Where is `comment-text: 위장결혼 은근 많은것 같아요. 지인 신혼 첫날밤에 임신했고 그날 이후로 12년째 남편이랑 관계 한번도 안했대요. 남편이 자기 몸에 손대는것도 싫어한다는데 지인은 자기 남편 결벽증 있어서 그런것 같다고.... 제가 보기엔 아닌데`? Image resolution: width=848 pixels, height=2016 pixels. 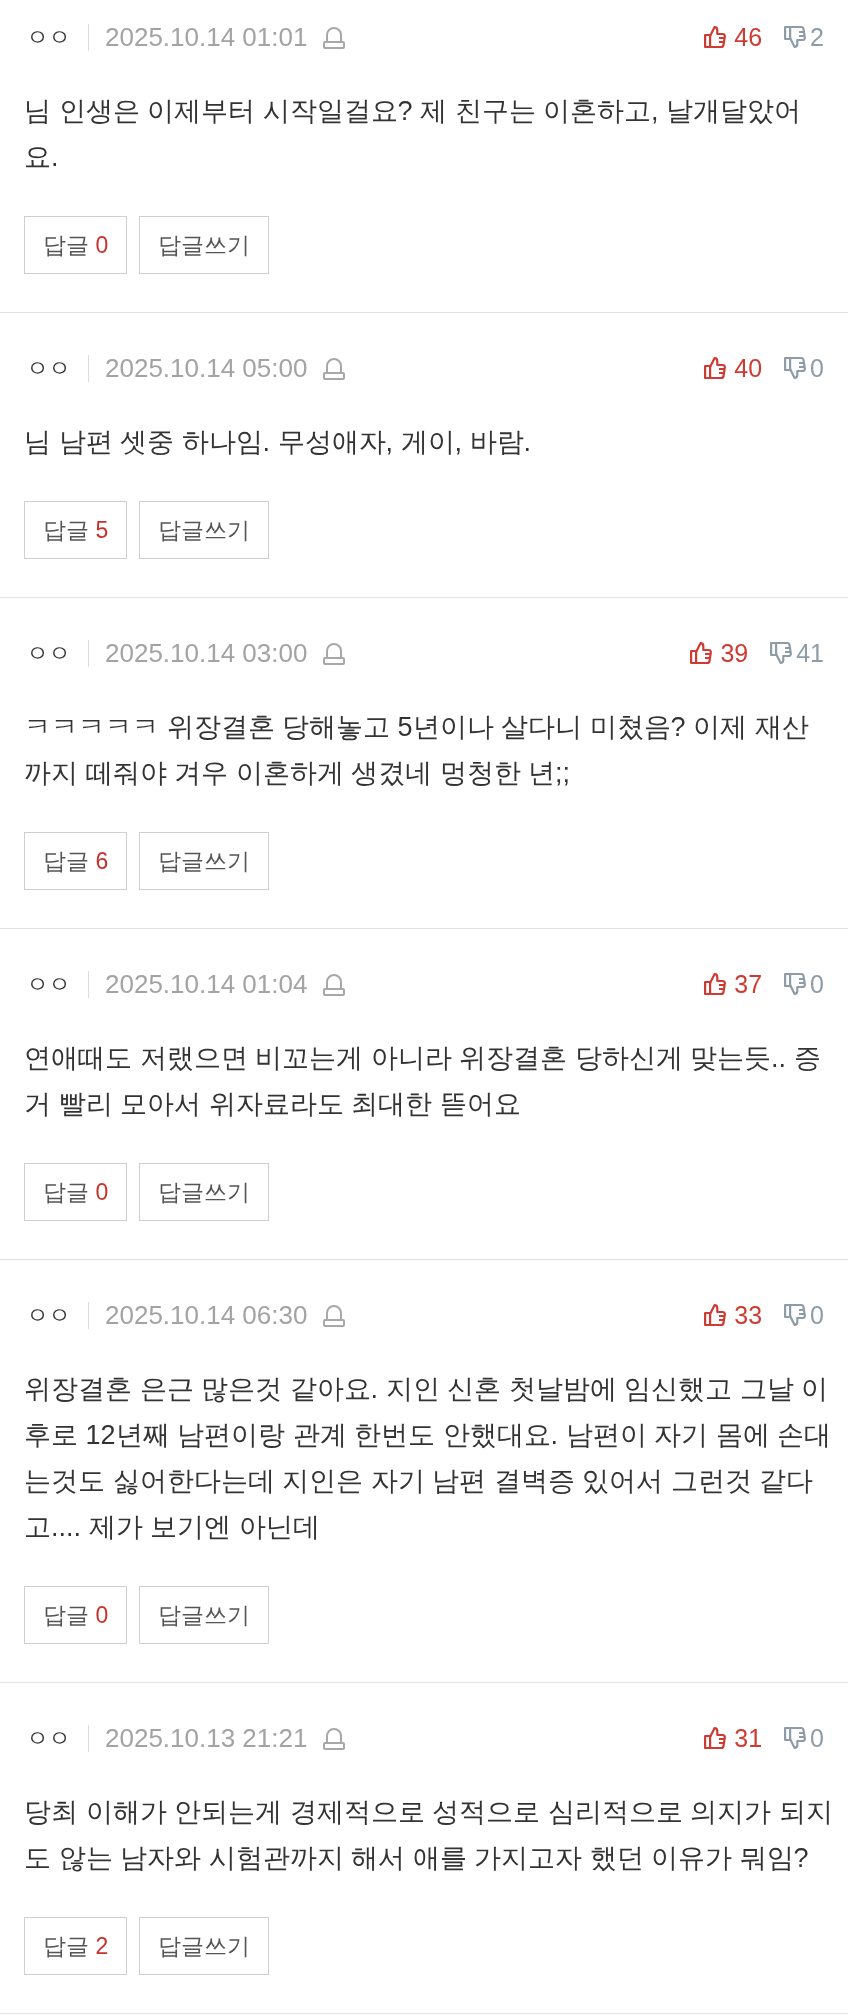
comment-text: 위장결혼 은근 많은것 같아요. 지인 신혼 첫날밤에 임신했고 그날 이후로 12년째 남편이랑 관계 한번도 안했대요. 남편이 자기 몸에 손대는것도 싫어한다는데 지인은 자기 남편 결벽증 있어서 그런것 같다고.... 제가 보기엔 아닌데 is located at coordinates (428, 1458).